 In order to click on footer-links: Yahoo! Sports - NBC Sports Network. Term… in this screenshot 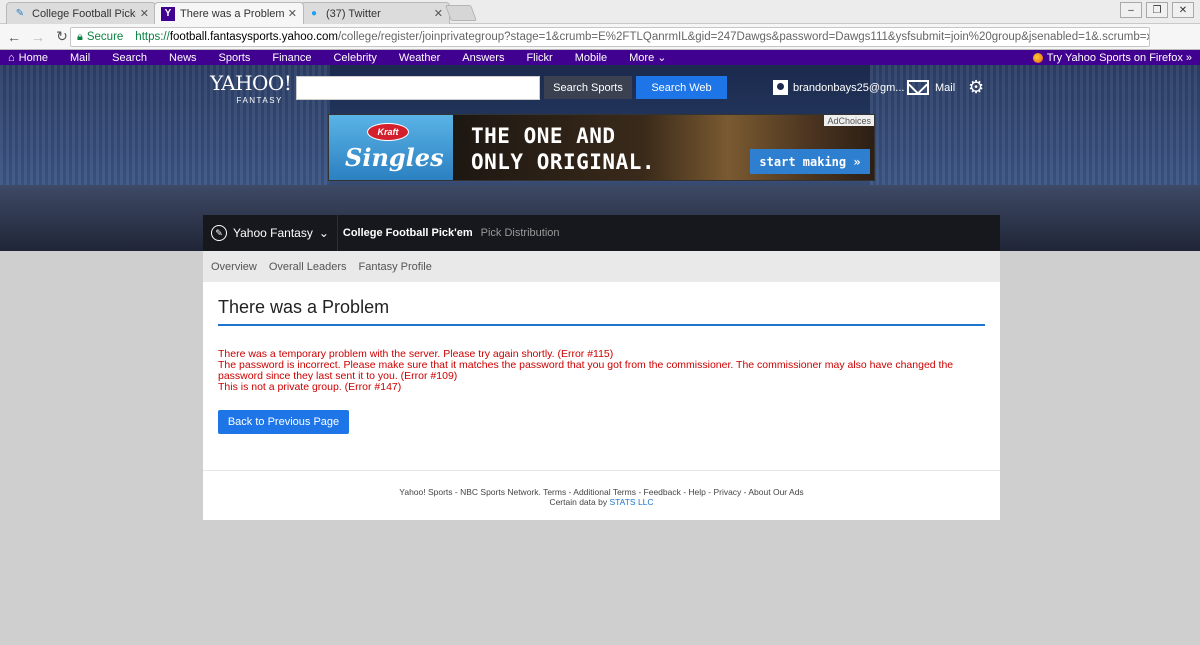, I will do `click(601, 492)`.